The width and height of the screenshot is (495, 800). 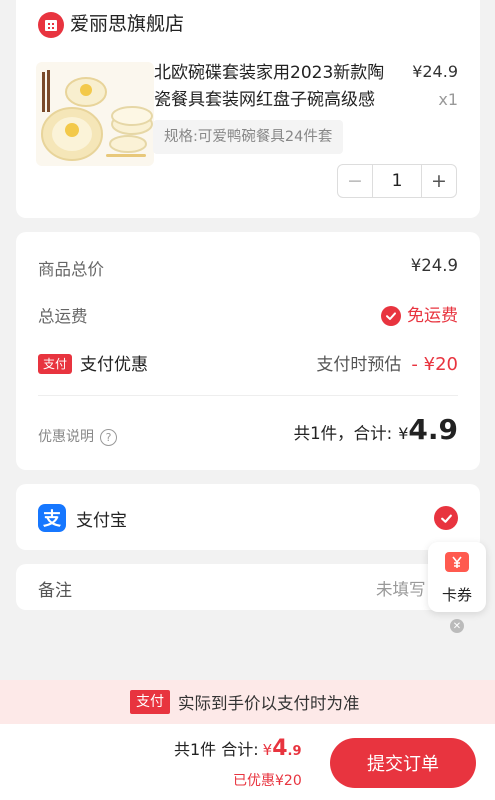 I want to click on total-price-label: 商品总价, so click(x=71, y=269).